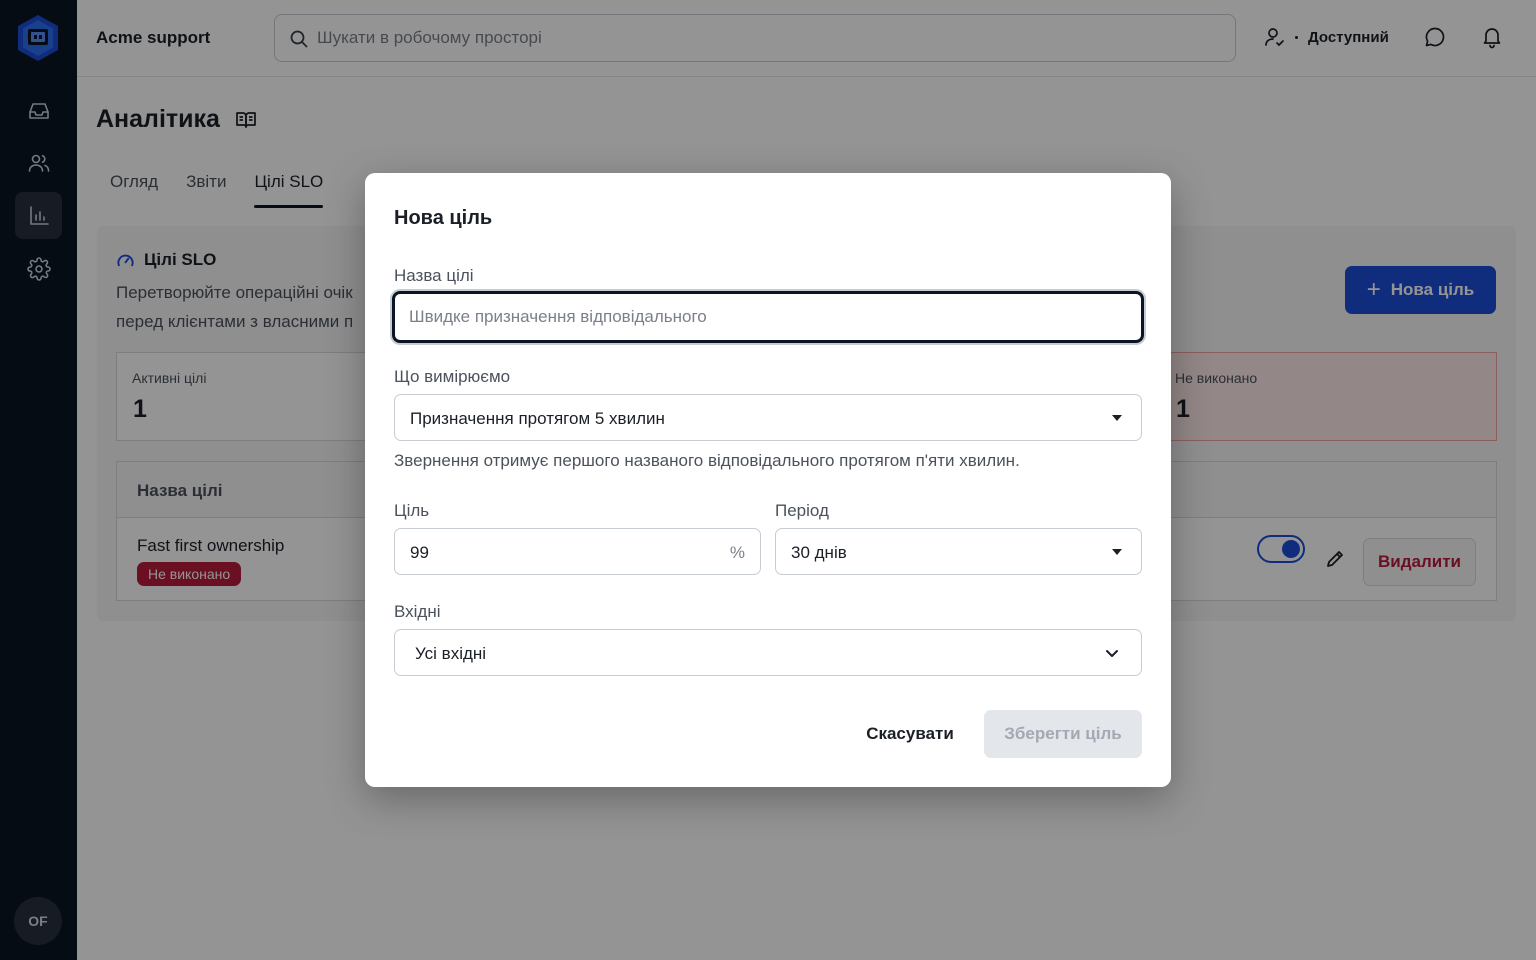  Describe the element at coordinates (768, 652) in the screenshot. I see `inbox-select: Усі вхідні` at that location.